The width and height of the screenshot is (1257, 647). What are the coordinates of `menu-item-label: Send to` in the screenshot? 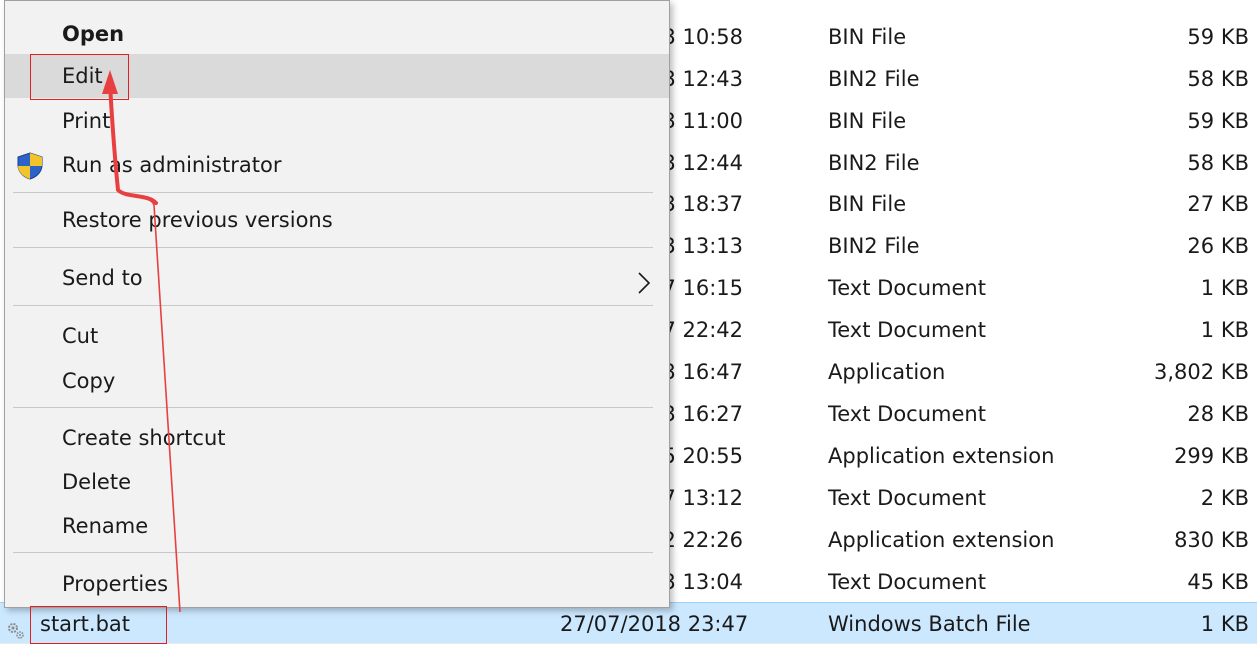 It's located at (102, 278).